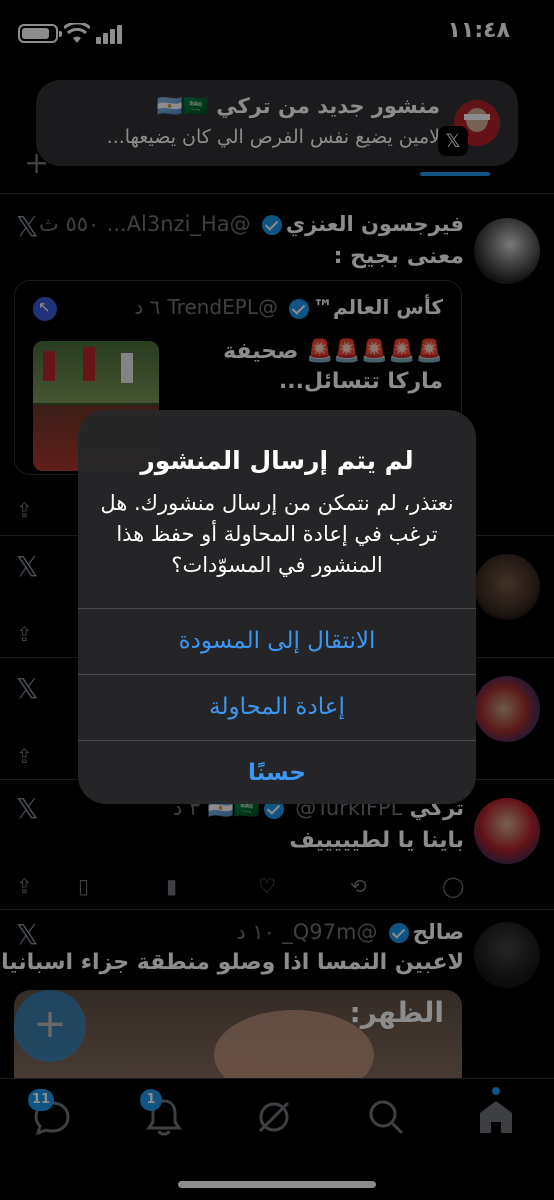 This screenshot has height=1200, width=554. Describe the element at coordinates (277, 640) in the screenshot. I see `go-to-draft-button: الانتقال إلى المسودة` at that location.